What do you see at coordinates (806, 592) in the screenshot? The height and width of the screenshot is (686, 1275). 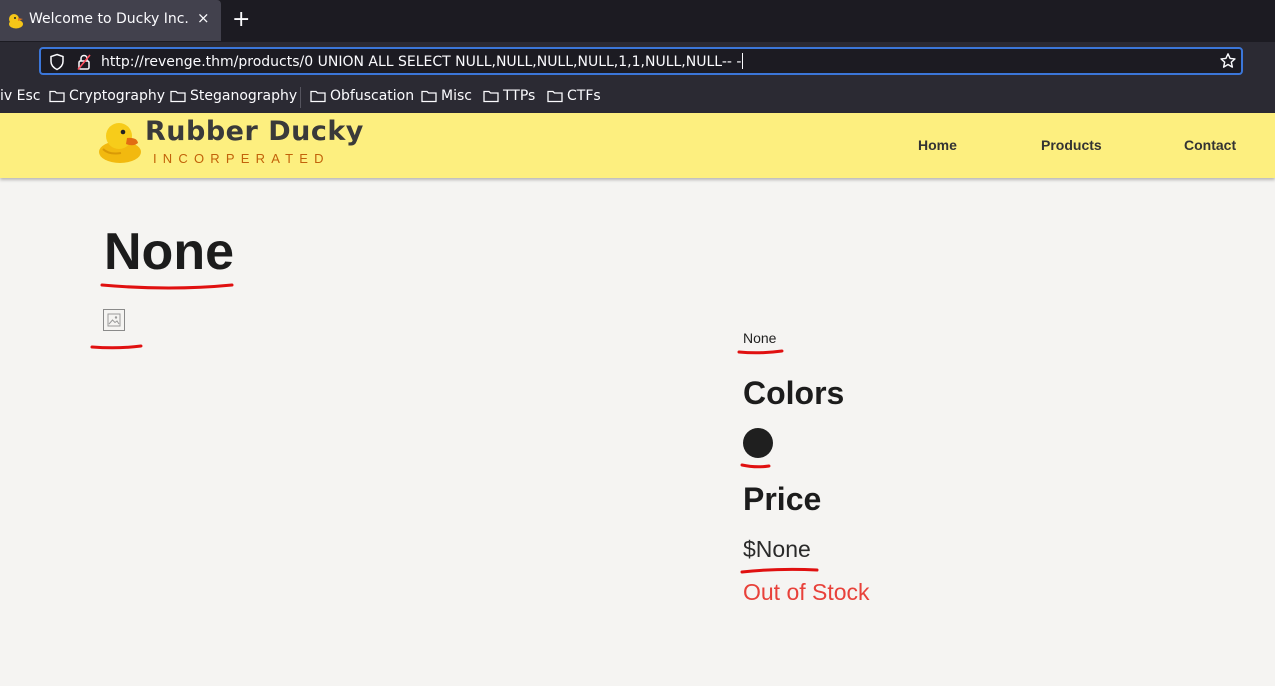 I see `stock-status: Out of Stock` at bounding box center [806, 592].